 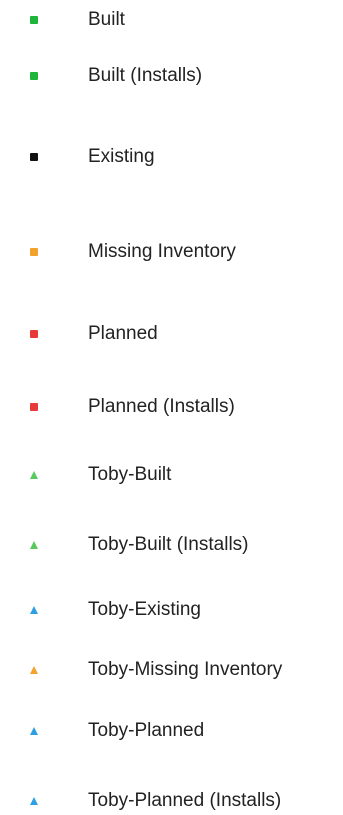 I want to click on legend-item-toby-built: Toby-Built, so click(x=171, y=475).